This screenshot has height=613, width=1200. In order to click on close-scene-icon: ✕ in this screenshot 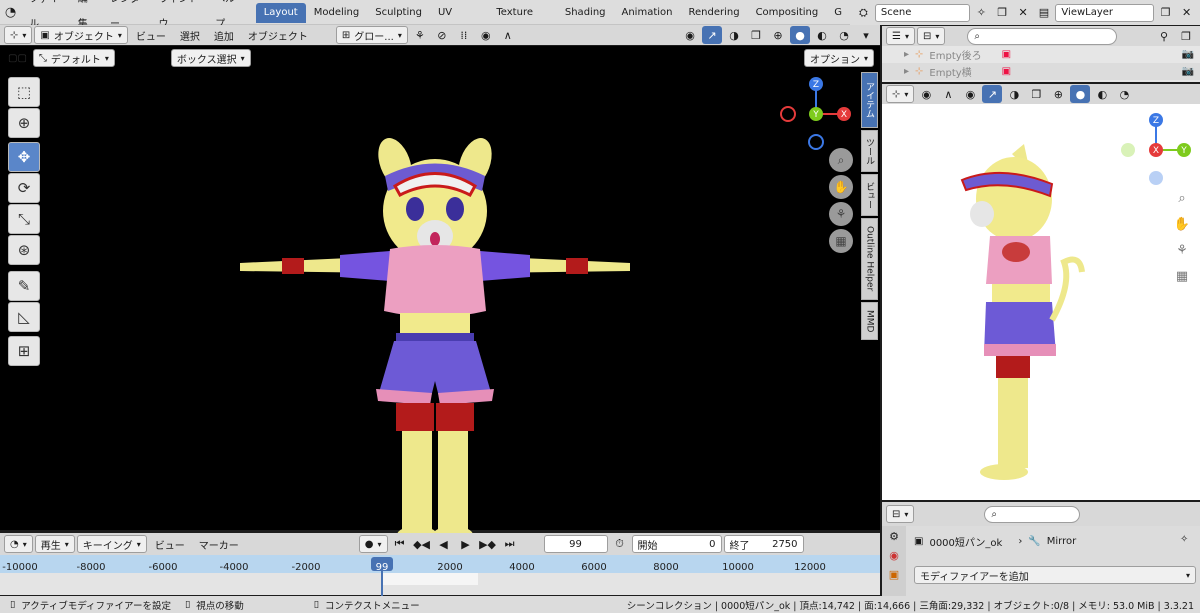, I will do `click(1023, 13)`.